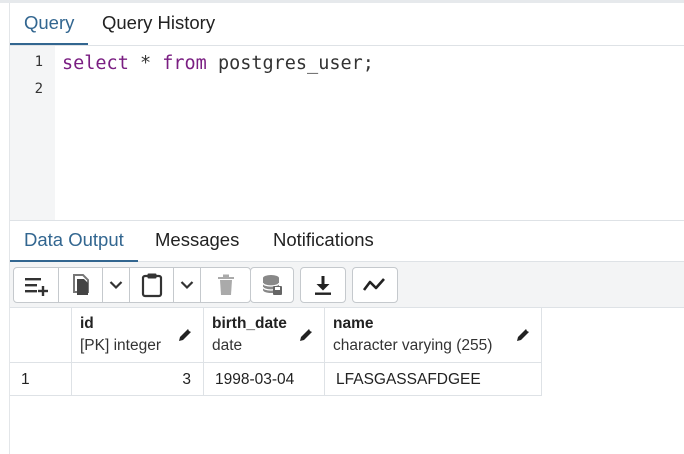  Describe the element at coordinates (95, 63) in the screenshot. I see `sql-keyword-select: select` at that location.